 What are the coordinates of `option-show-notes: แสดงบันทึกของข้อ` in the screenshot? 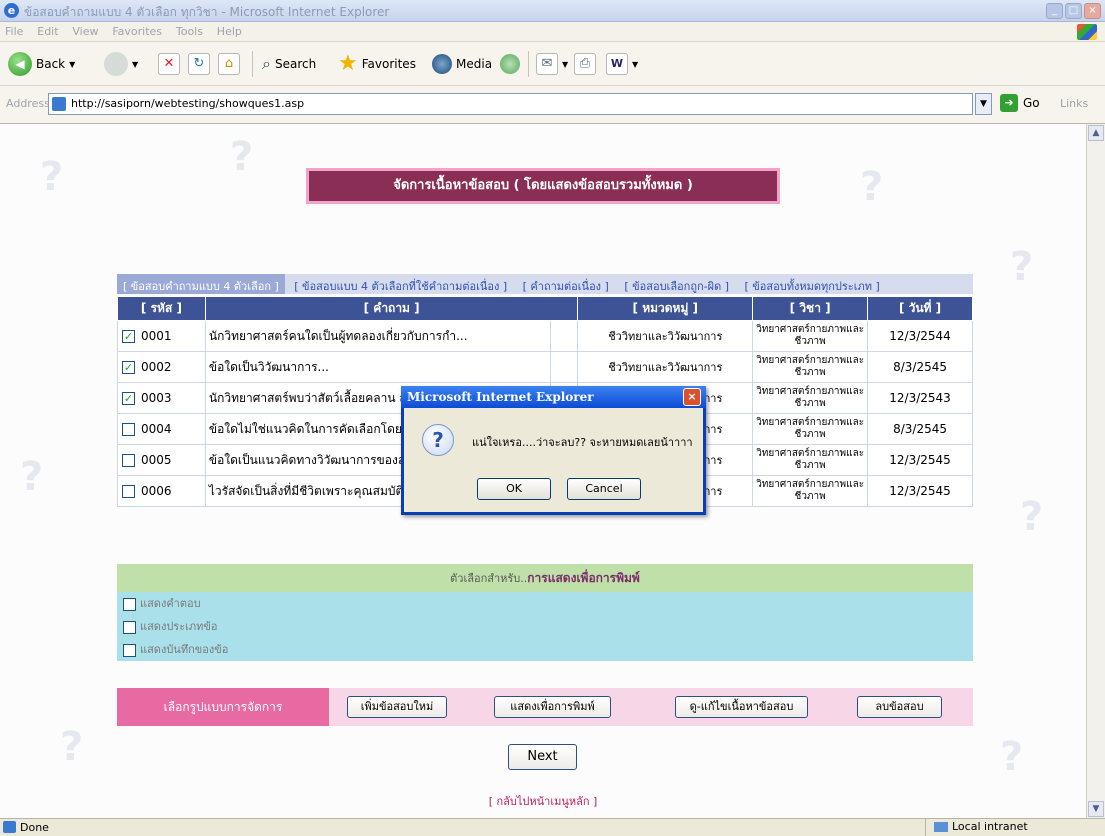 It's located at (545, 649).